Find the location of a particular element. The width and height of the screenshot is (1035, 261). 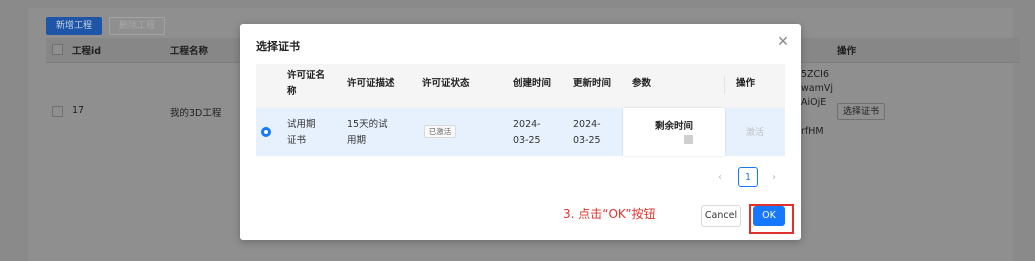

pagination-next-icon: › is located at coordinates (774, 177).